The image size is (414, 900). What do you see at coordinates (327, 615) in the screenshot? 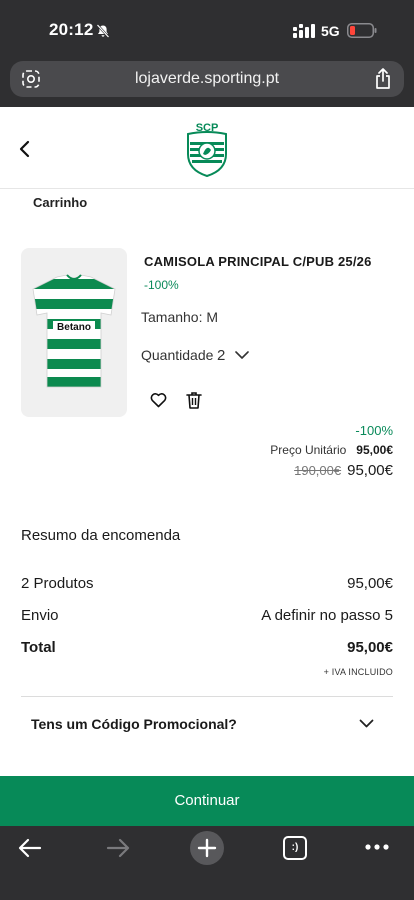
I see `summary-shipping-value: A definir no passo 5` at bounding box center [327, 615].